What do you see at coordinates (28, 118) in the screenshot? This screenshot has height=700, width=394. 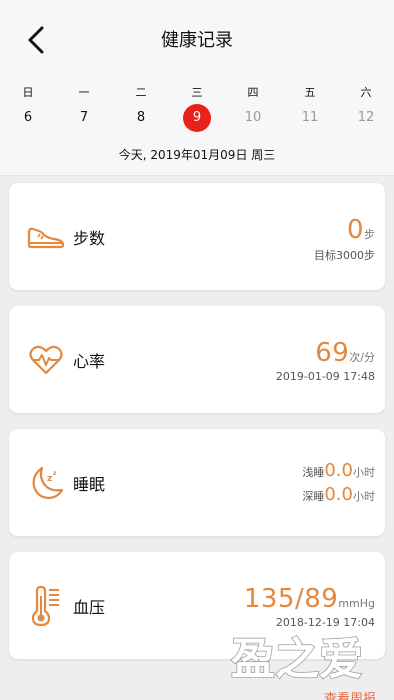 I see `date-cell: 6` at bounding box center [28, 118].